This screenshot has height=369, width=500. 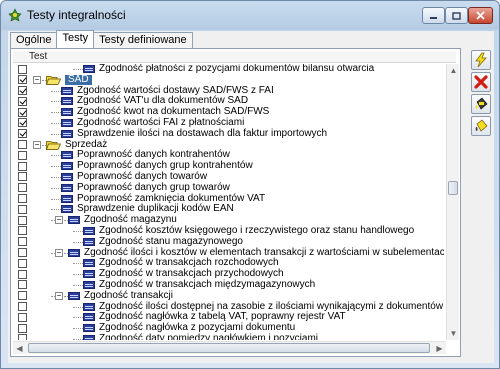 I want to click on scroll-left-icon: ◀, so click(x=19, y=348).